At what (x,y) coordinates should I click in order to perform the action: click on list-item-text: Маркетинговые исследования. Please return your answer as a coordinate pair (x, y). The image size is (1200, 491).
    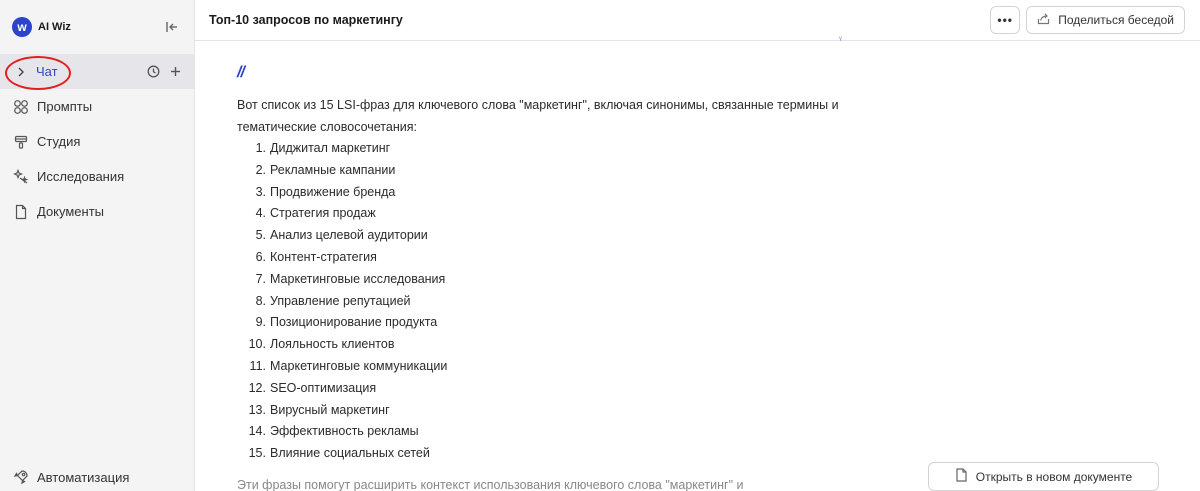
    Looking at the image, I should click on (358, 278).